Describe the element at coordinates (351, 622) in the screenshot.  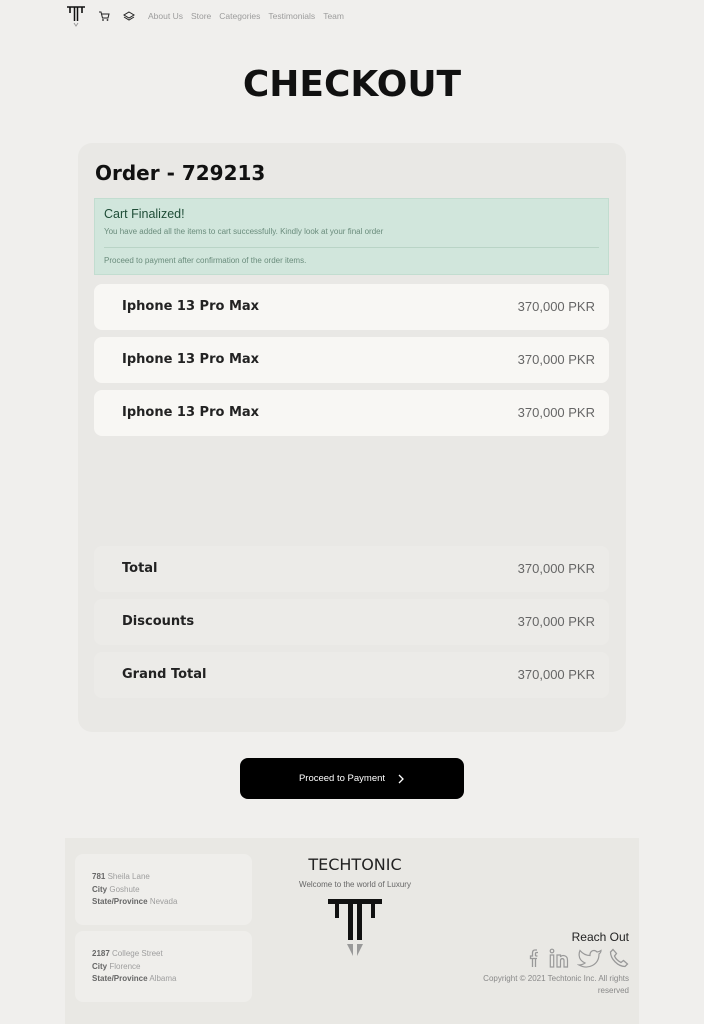
I see `discounts-row: Discounts 370,000 PKR` at that location.